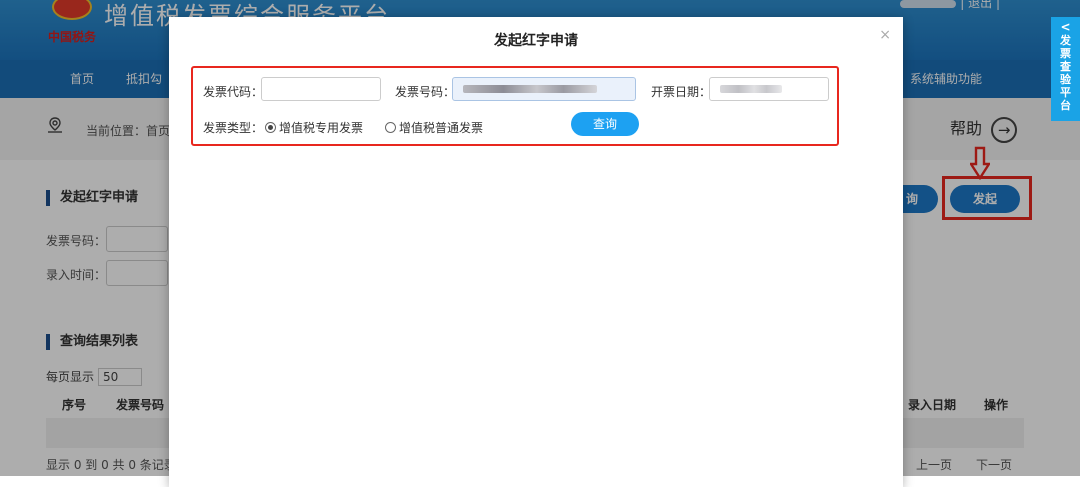  I want to click on dialog-title: 发起红字申请, so click(536, 41).